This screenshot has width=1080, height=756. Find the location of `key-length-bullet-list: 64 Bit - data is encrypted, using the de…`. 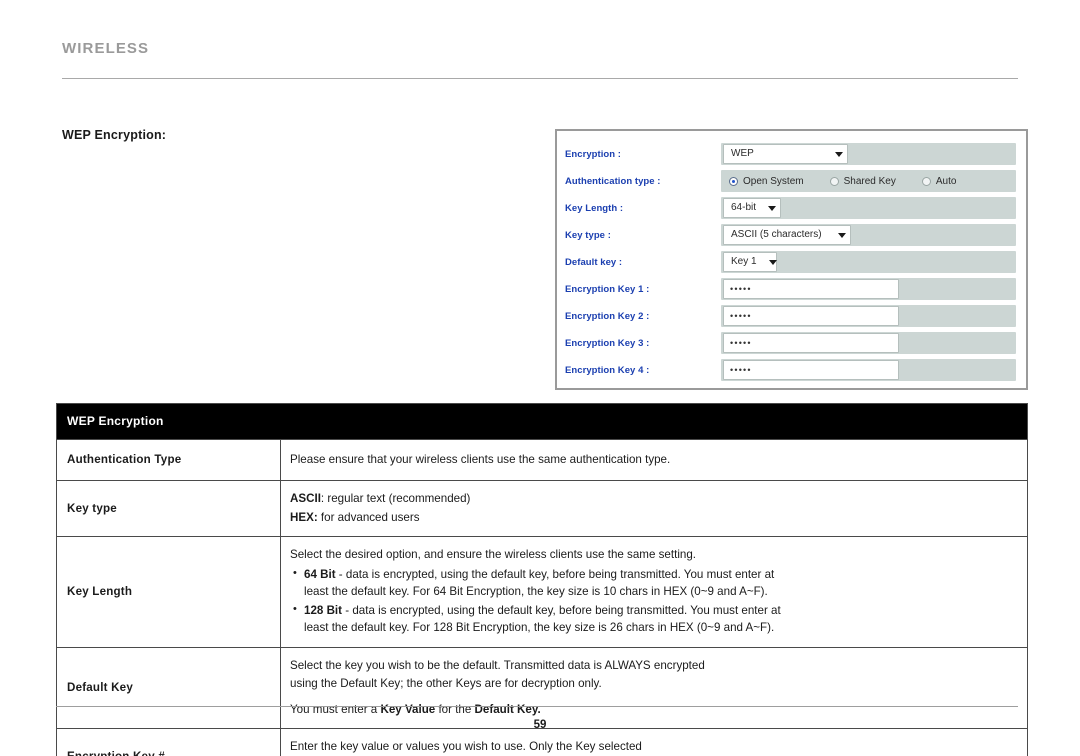

key-length-bullet-list: 64 Bit - data is encrypted, using the de… is located at coordinates (653, 601).